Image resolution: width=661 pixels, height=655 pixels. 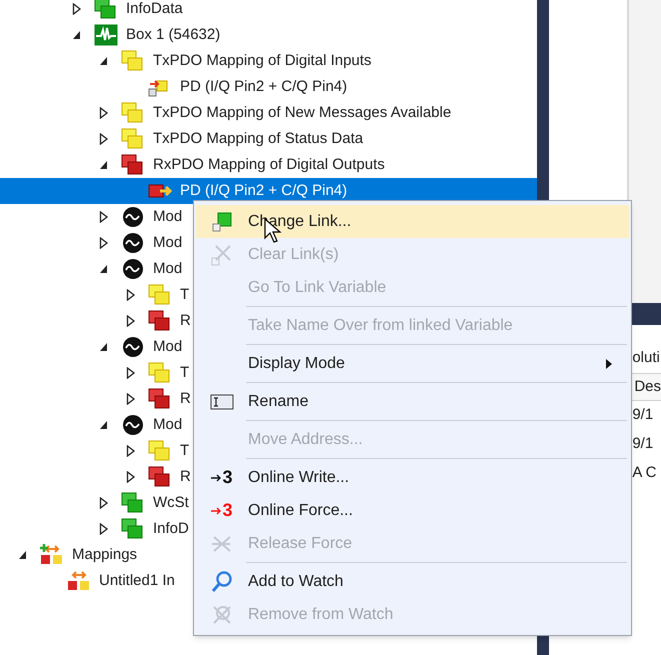 I want to click on tree-label: RxPDO Mapping of Digital Outputs, so click(x=269, y=164).